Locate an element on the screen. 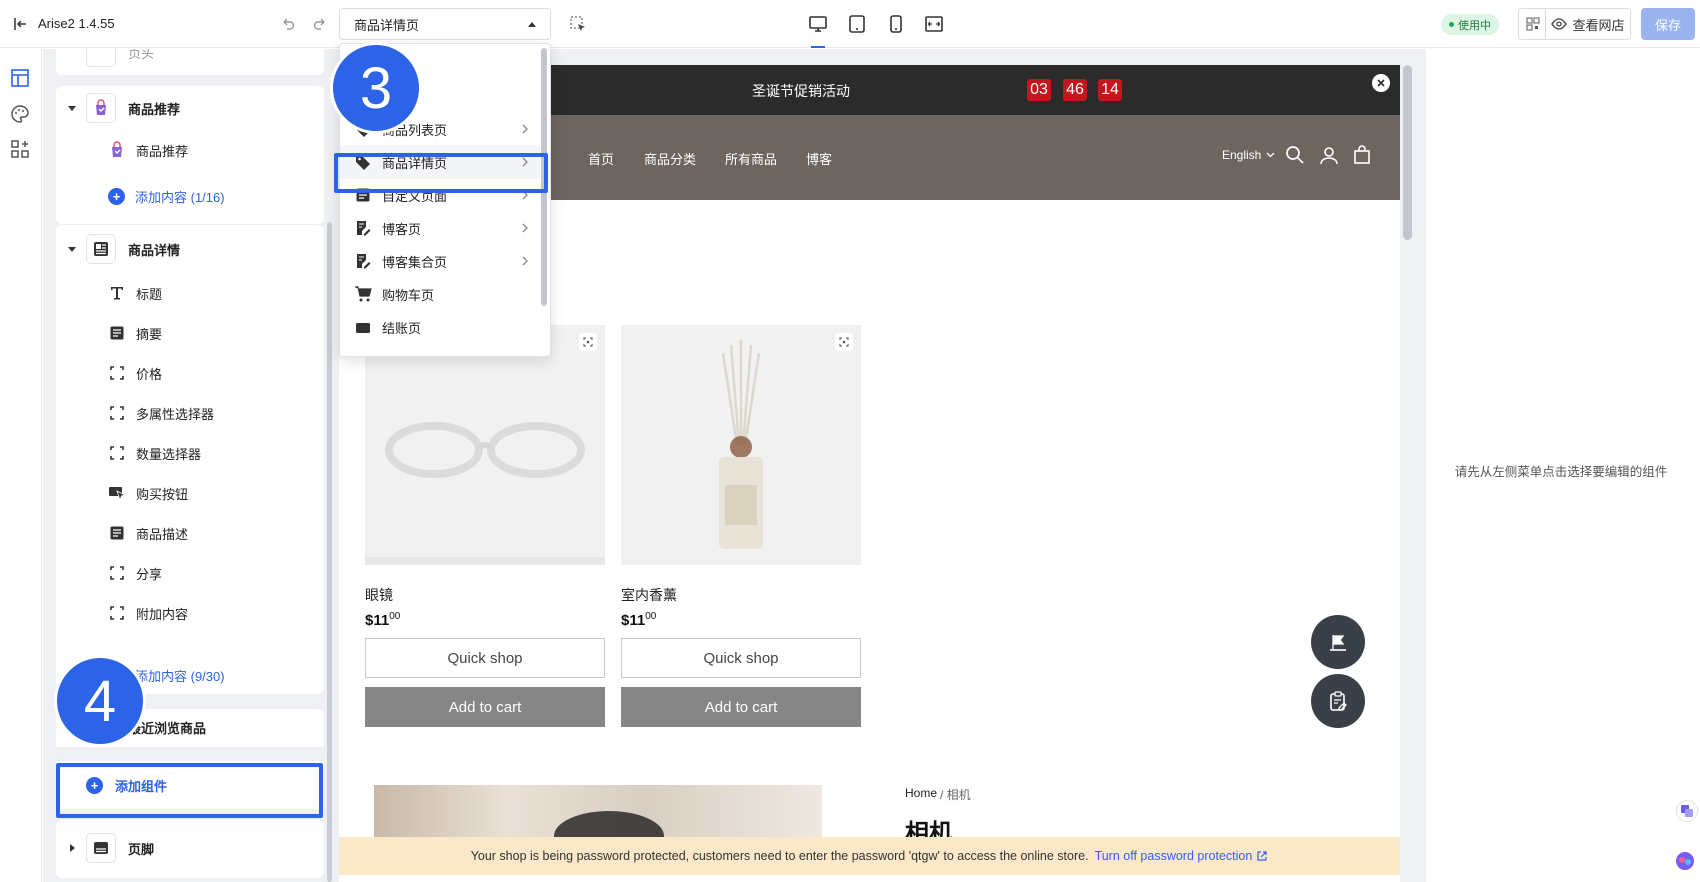 This screenshot has height=882, width=1700. nav-item-home: 首页 is located at coordinates (601, 158).